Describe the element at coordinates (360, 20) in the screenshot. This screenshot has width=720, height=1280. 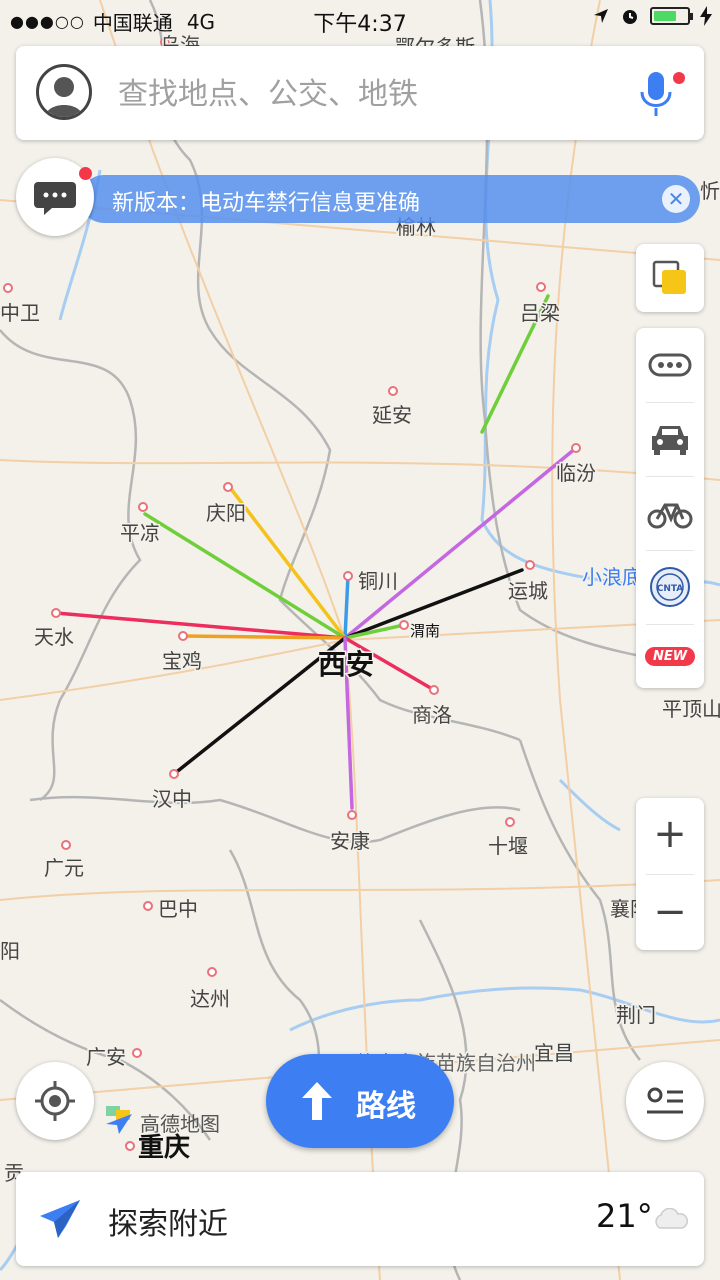
I see `status-bar: ●●●○○ 中国联通 4G 下午4:37` at that location.